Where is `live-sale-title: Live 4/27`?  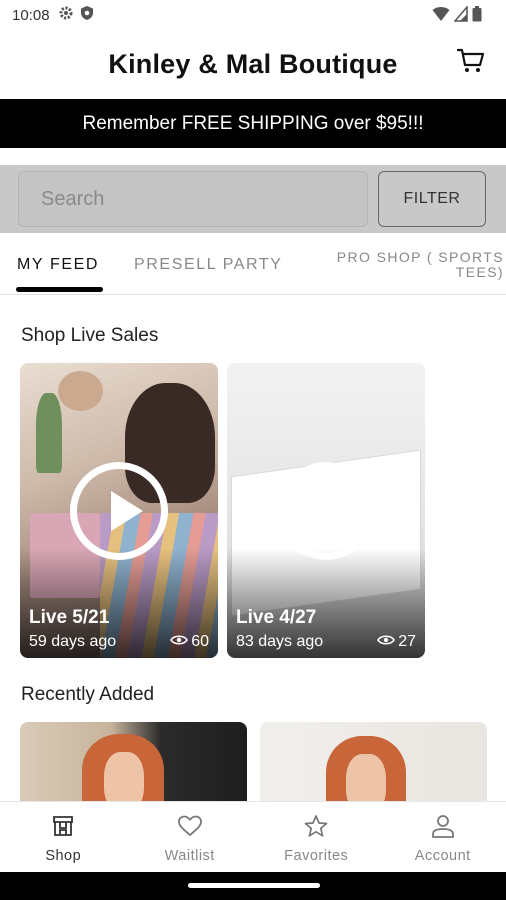
live-sale-title: Live 4/27 is located at coordinates (276, 617).